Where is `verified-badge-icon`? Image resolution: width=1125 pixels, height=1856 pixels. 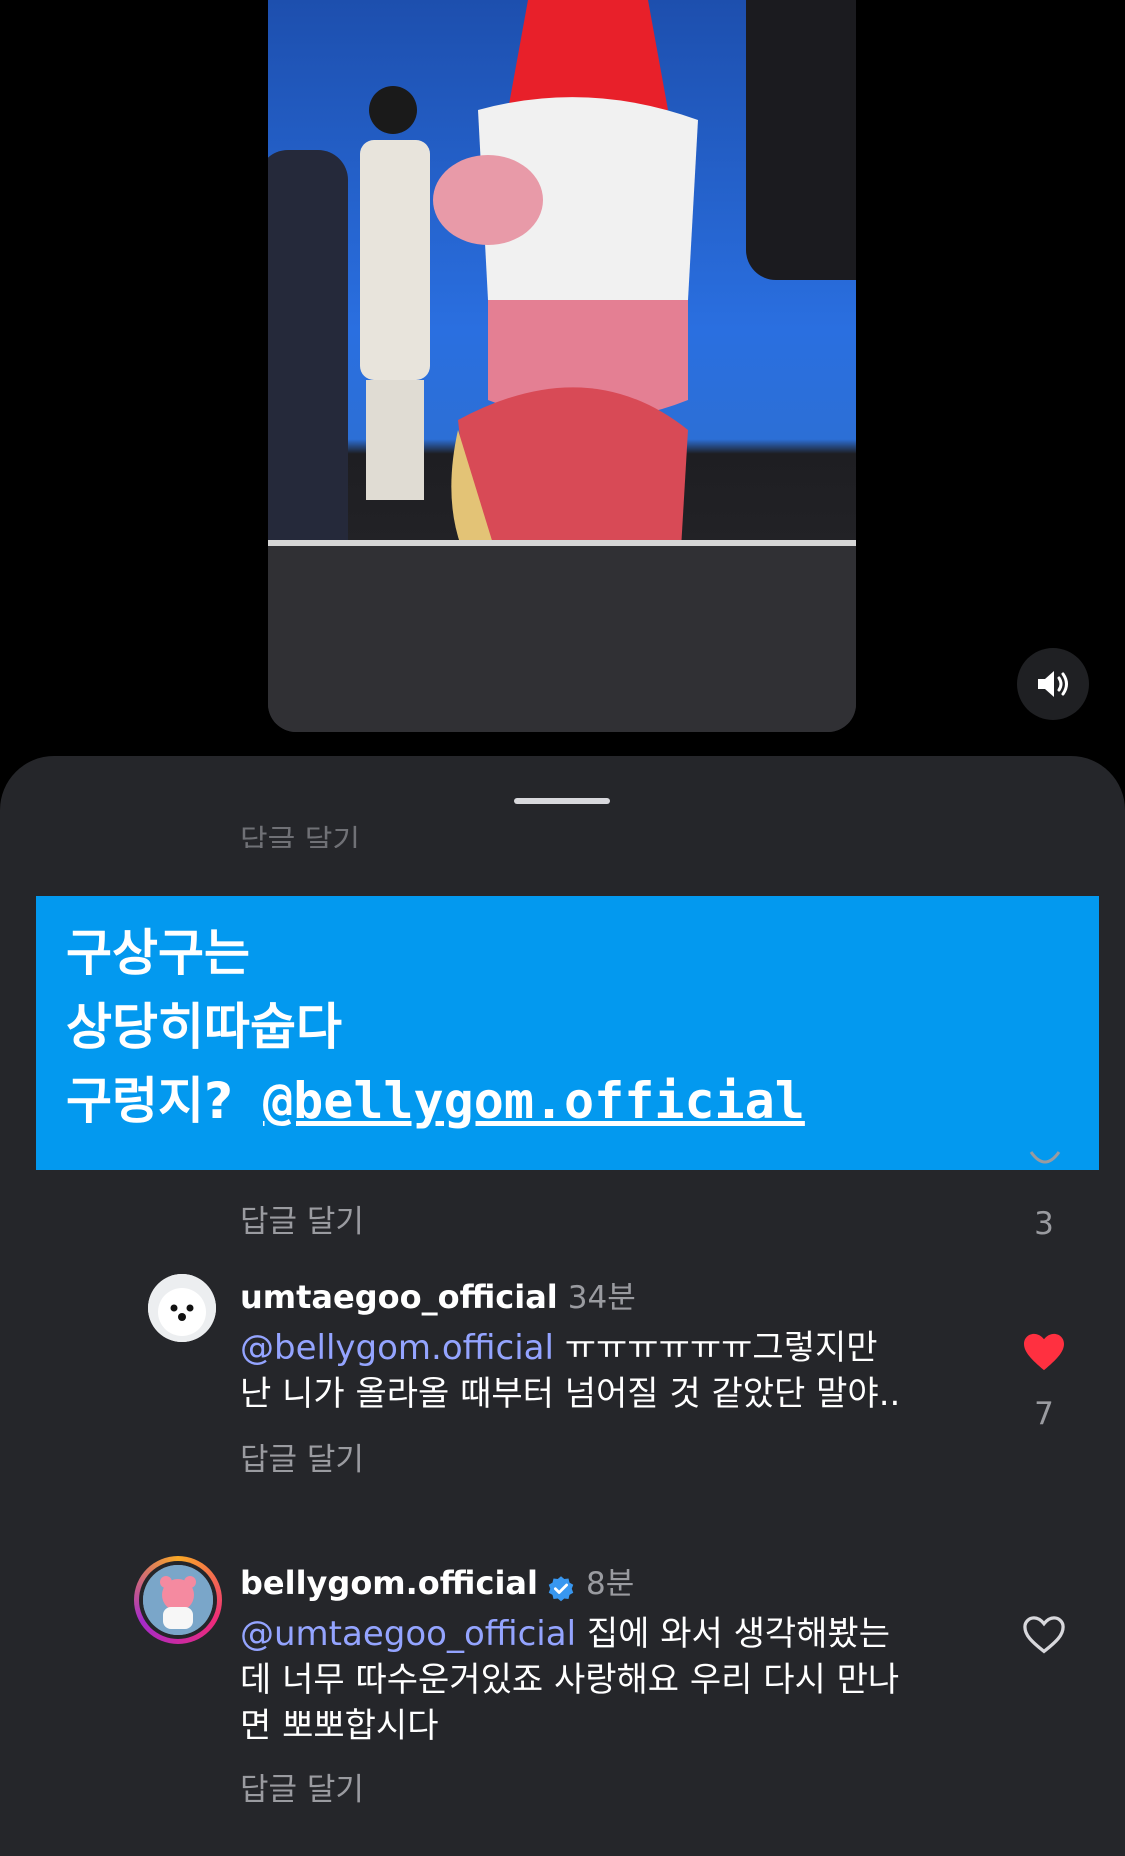
verified-badge-icon is located at coordinates (561, 1588).